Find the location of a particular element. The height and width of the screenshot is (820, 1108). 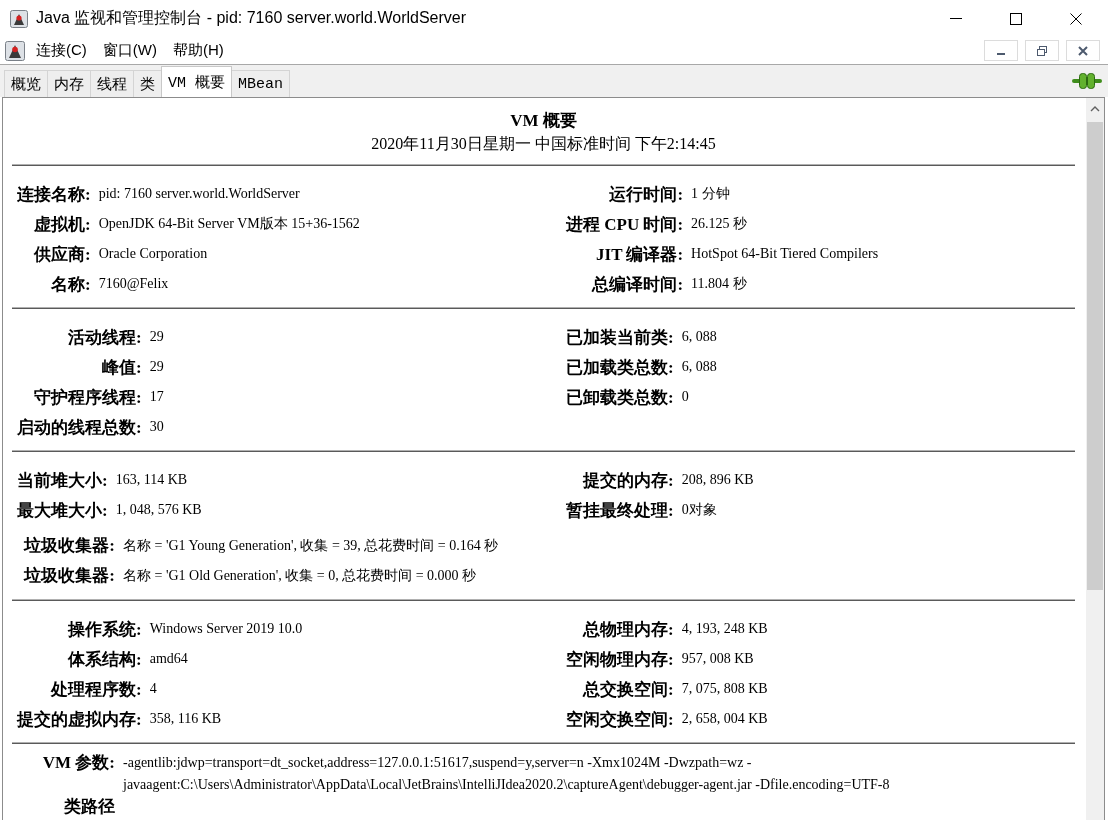

field-label: 当前堆大小: is located at coordinates (62, 480).